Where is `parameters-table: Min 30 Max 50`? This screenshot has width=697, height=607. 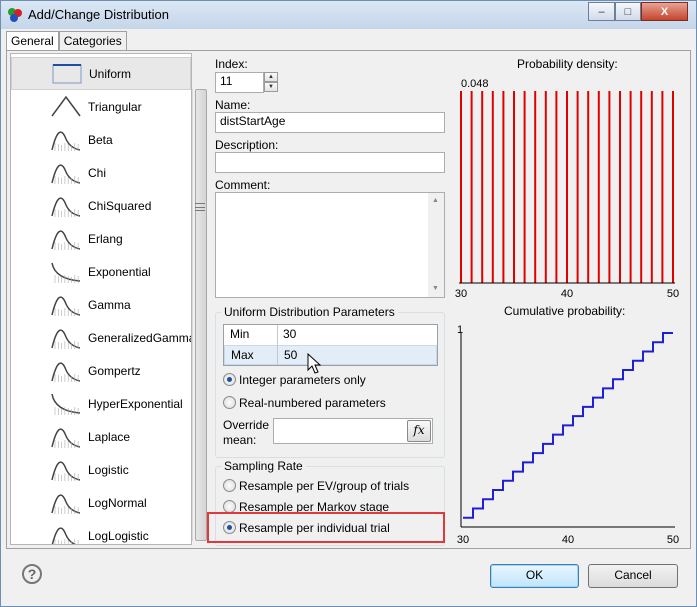 parameters-table: Min 30 Max 50 is located at coordinates (330, 345).